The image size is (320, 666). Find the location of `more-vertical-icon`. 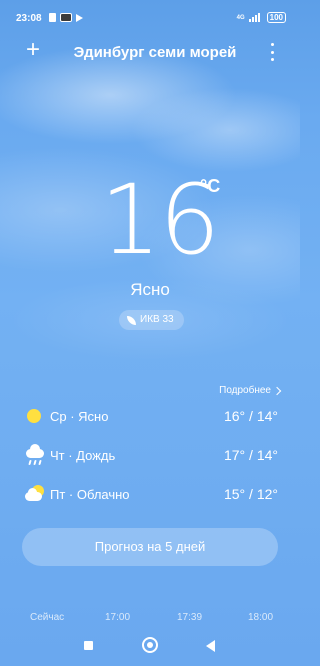

more-vertical-icon is located at coordinates (272, 44).